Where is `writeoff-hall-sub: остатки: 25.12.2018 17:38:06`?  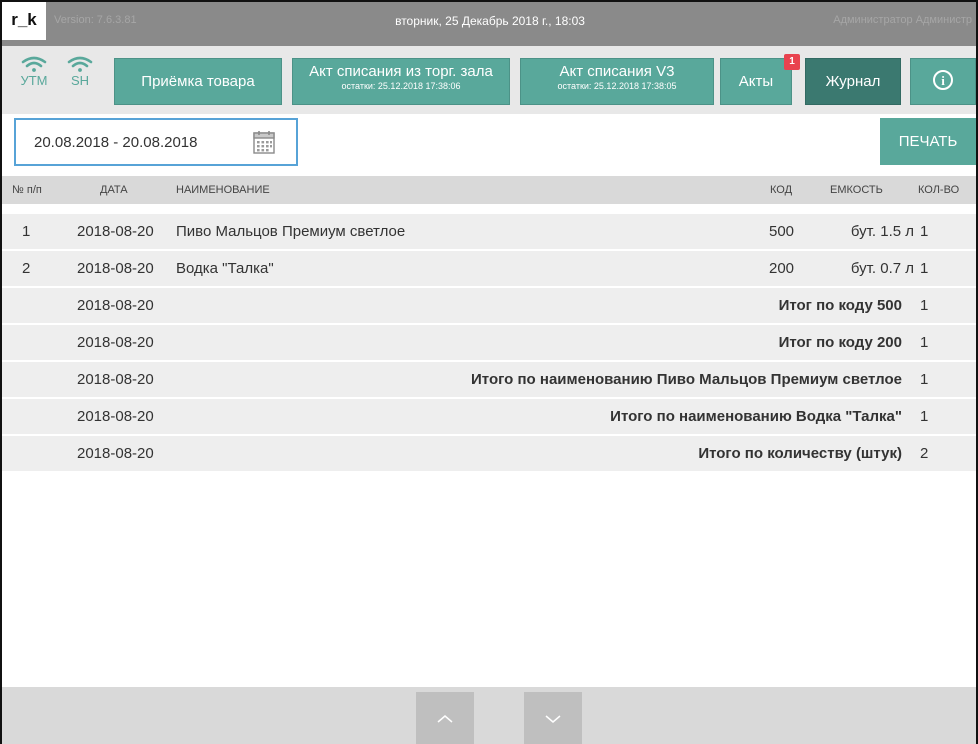
writeoff-hall-sub: остатки: 25.12.2018 17:38:06 is located at coordinates (401, 86).